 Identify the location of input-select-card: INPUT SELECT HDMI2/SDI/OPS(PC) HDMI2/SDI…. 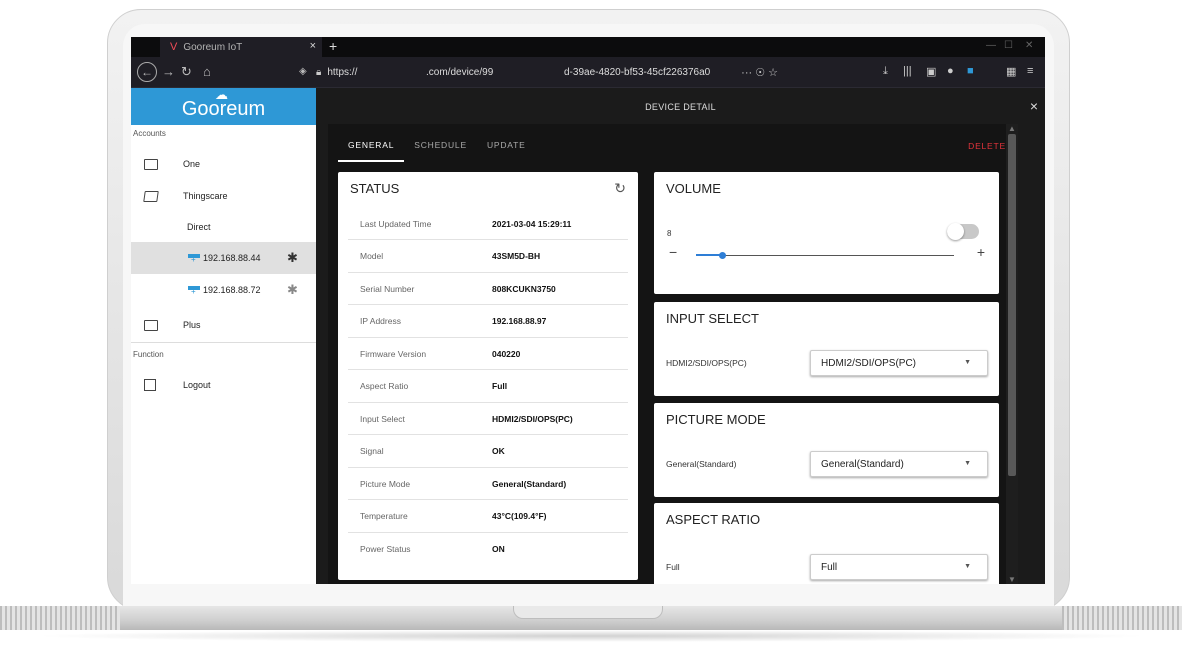
(826, 349).